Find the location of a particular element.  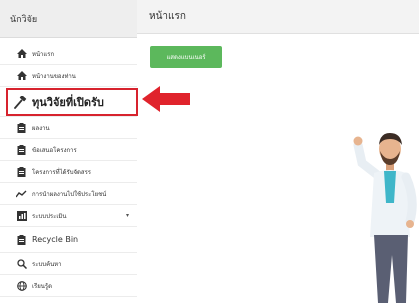

sidebar-item-works: ผลงาน is located at coordinates (68, 128).